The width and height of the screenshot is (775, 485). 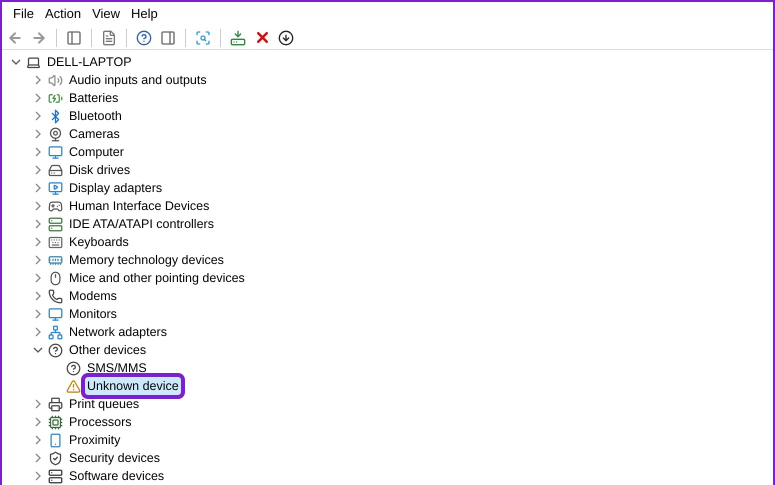 What do you see at coordinates (95, 116) in the screenshot?
I see `tree-item: Bluetooth` at bounding box center [95, 116].